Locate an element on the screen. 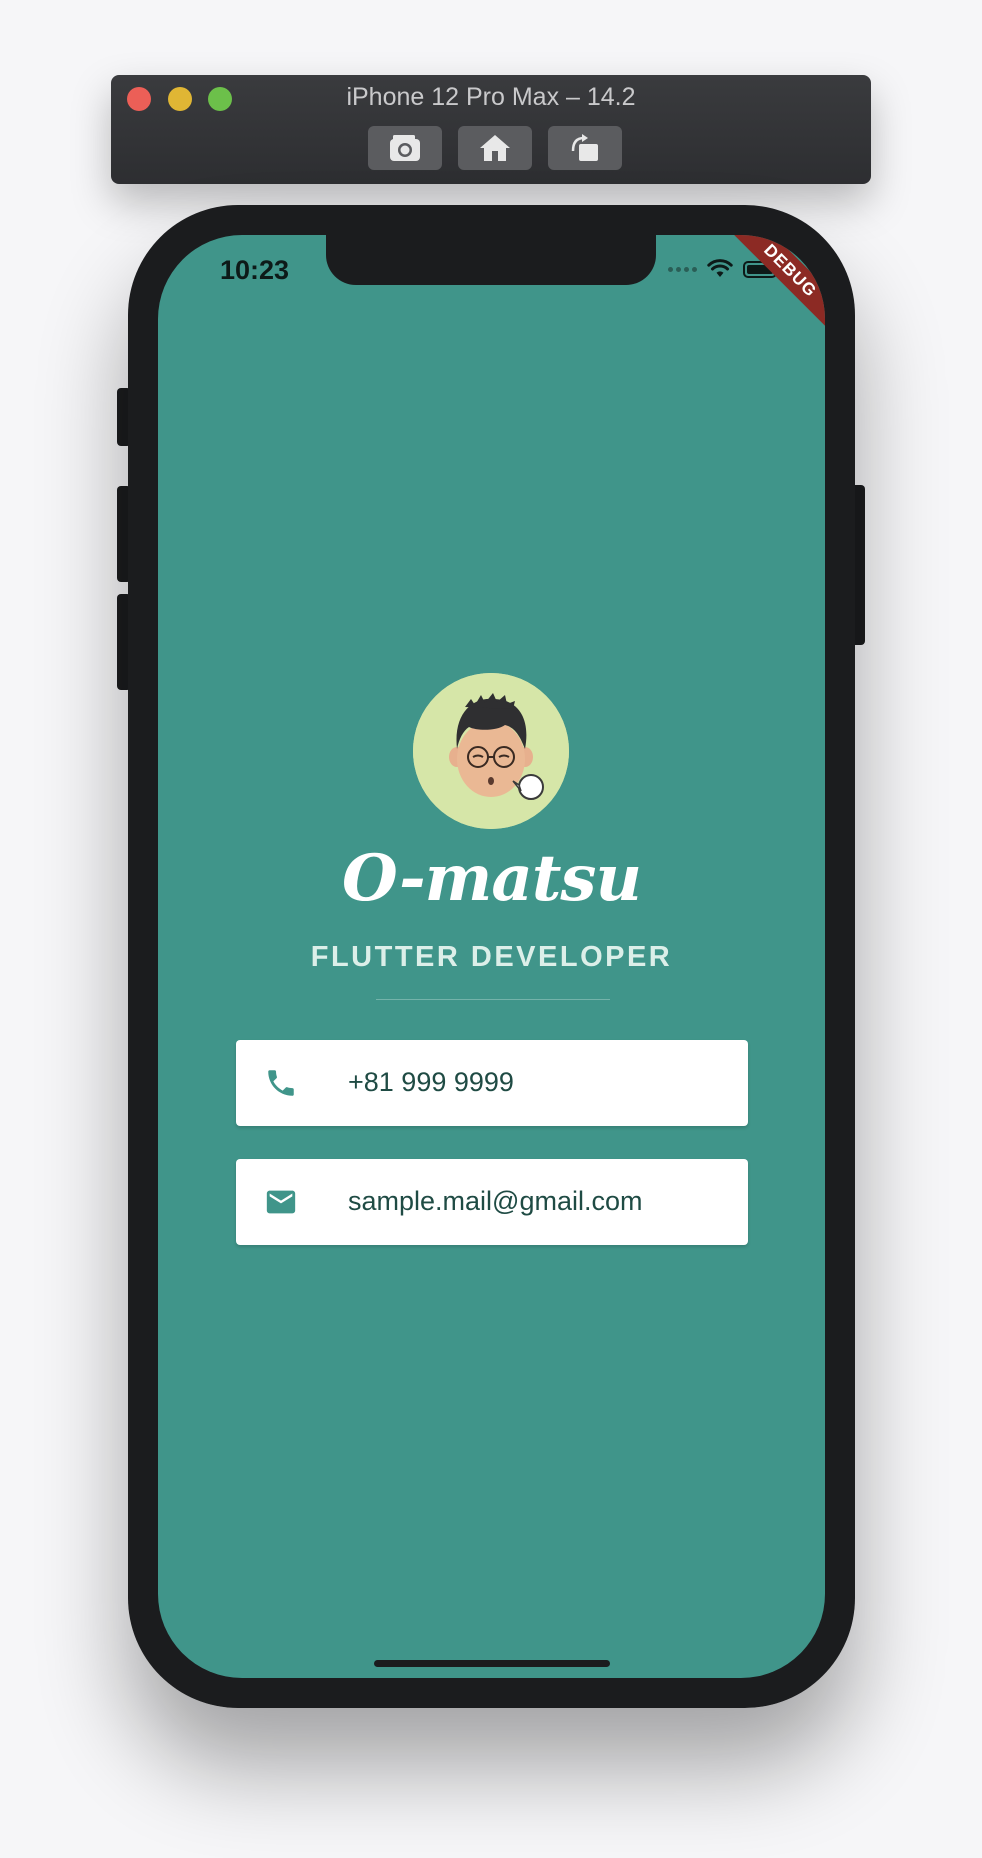  wifi-icon is located at coordinates (720, 268).